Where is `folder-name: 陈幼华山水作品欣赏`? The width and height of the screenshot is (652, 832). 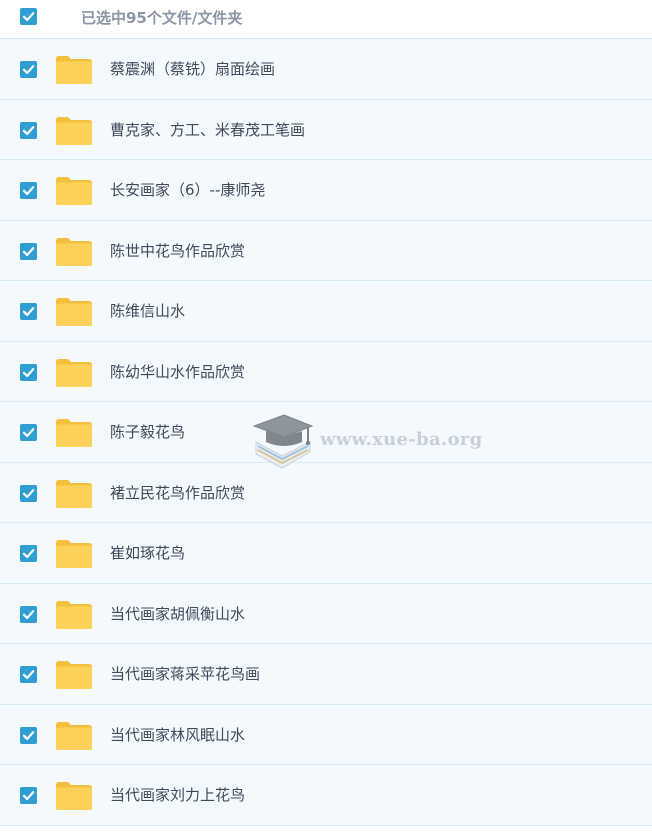 folder-name: 陈幼华山水作品欣赏 is located at coordinates (178, 371).